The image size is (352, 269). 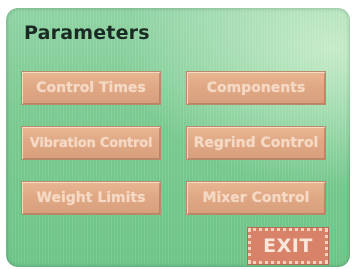 What do you see at coordinates (256, 198) in the screenshot?
I see `mixer-control-button: Mixer Control` at bounding box center [256, 198].